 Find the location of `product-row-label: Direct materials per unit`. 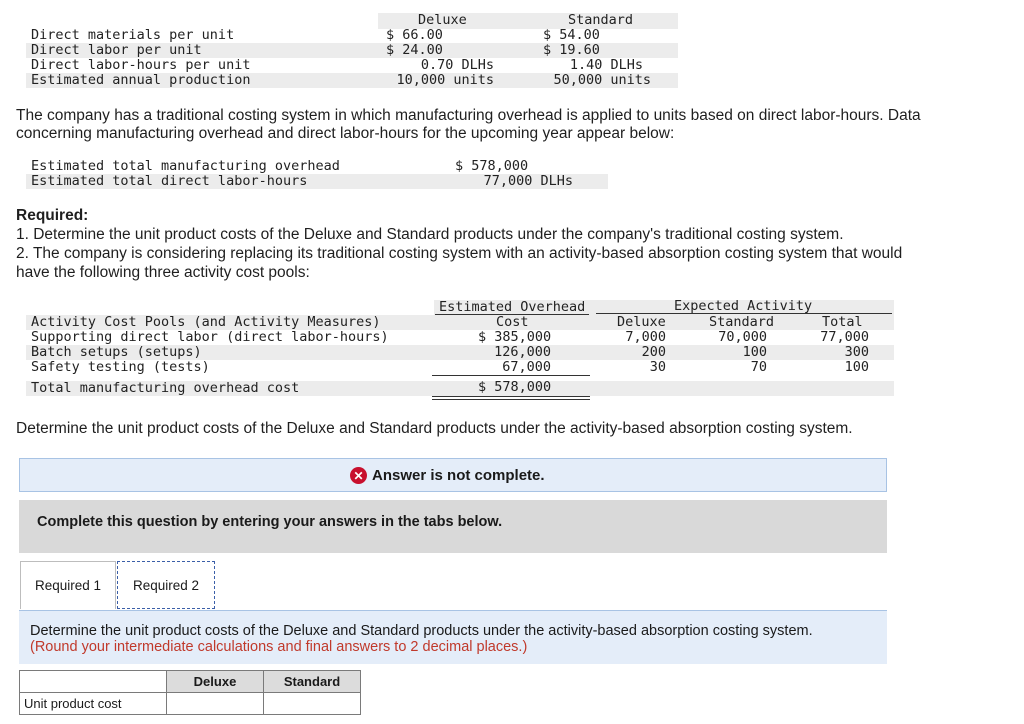

product-row-label: Direct materials per unit is located at coordinates (133, 35).